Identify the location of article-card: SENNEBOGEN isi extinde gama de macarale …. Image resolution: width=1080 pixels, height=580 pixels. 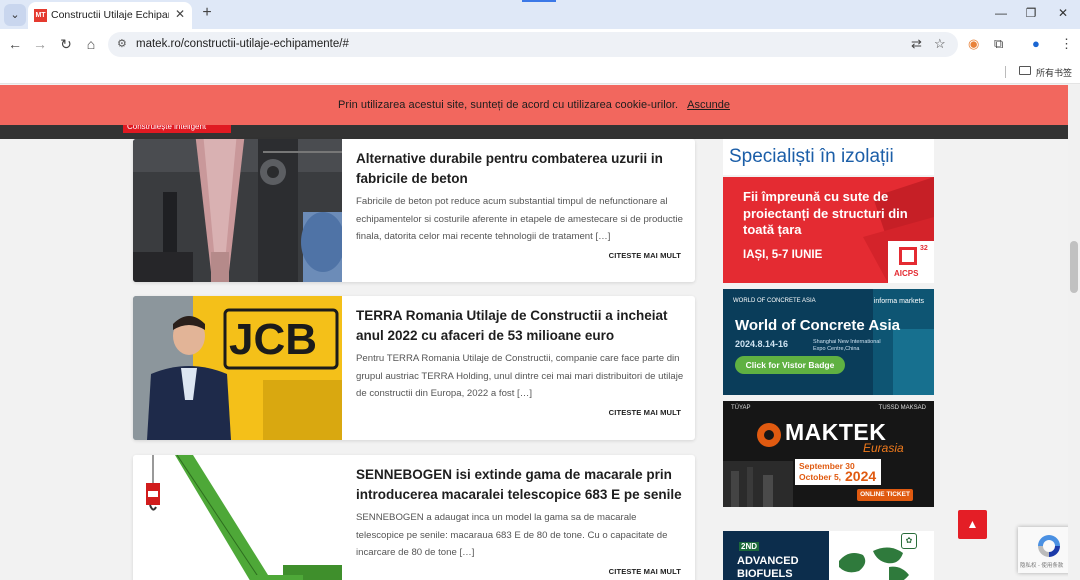
(414, 517).